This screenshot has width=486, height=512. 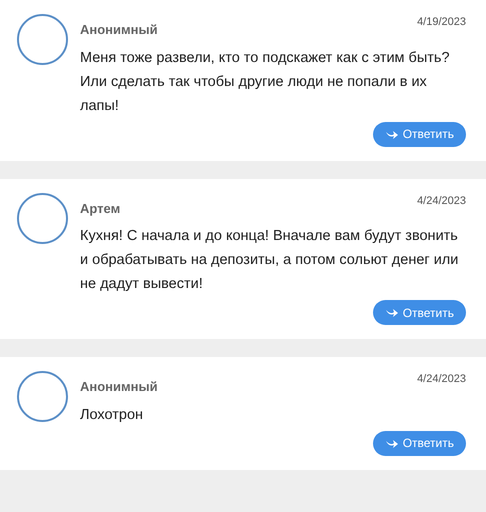 What do you see at coordinates (270, 260) in the screenshot?
I see `comment-text: Кухня! С начала и до конца! Вначале вам будут звонить и обрабатывать на депозиты, а потом сольют денег или не дадут вывести!` at bounding box center [270, 260].